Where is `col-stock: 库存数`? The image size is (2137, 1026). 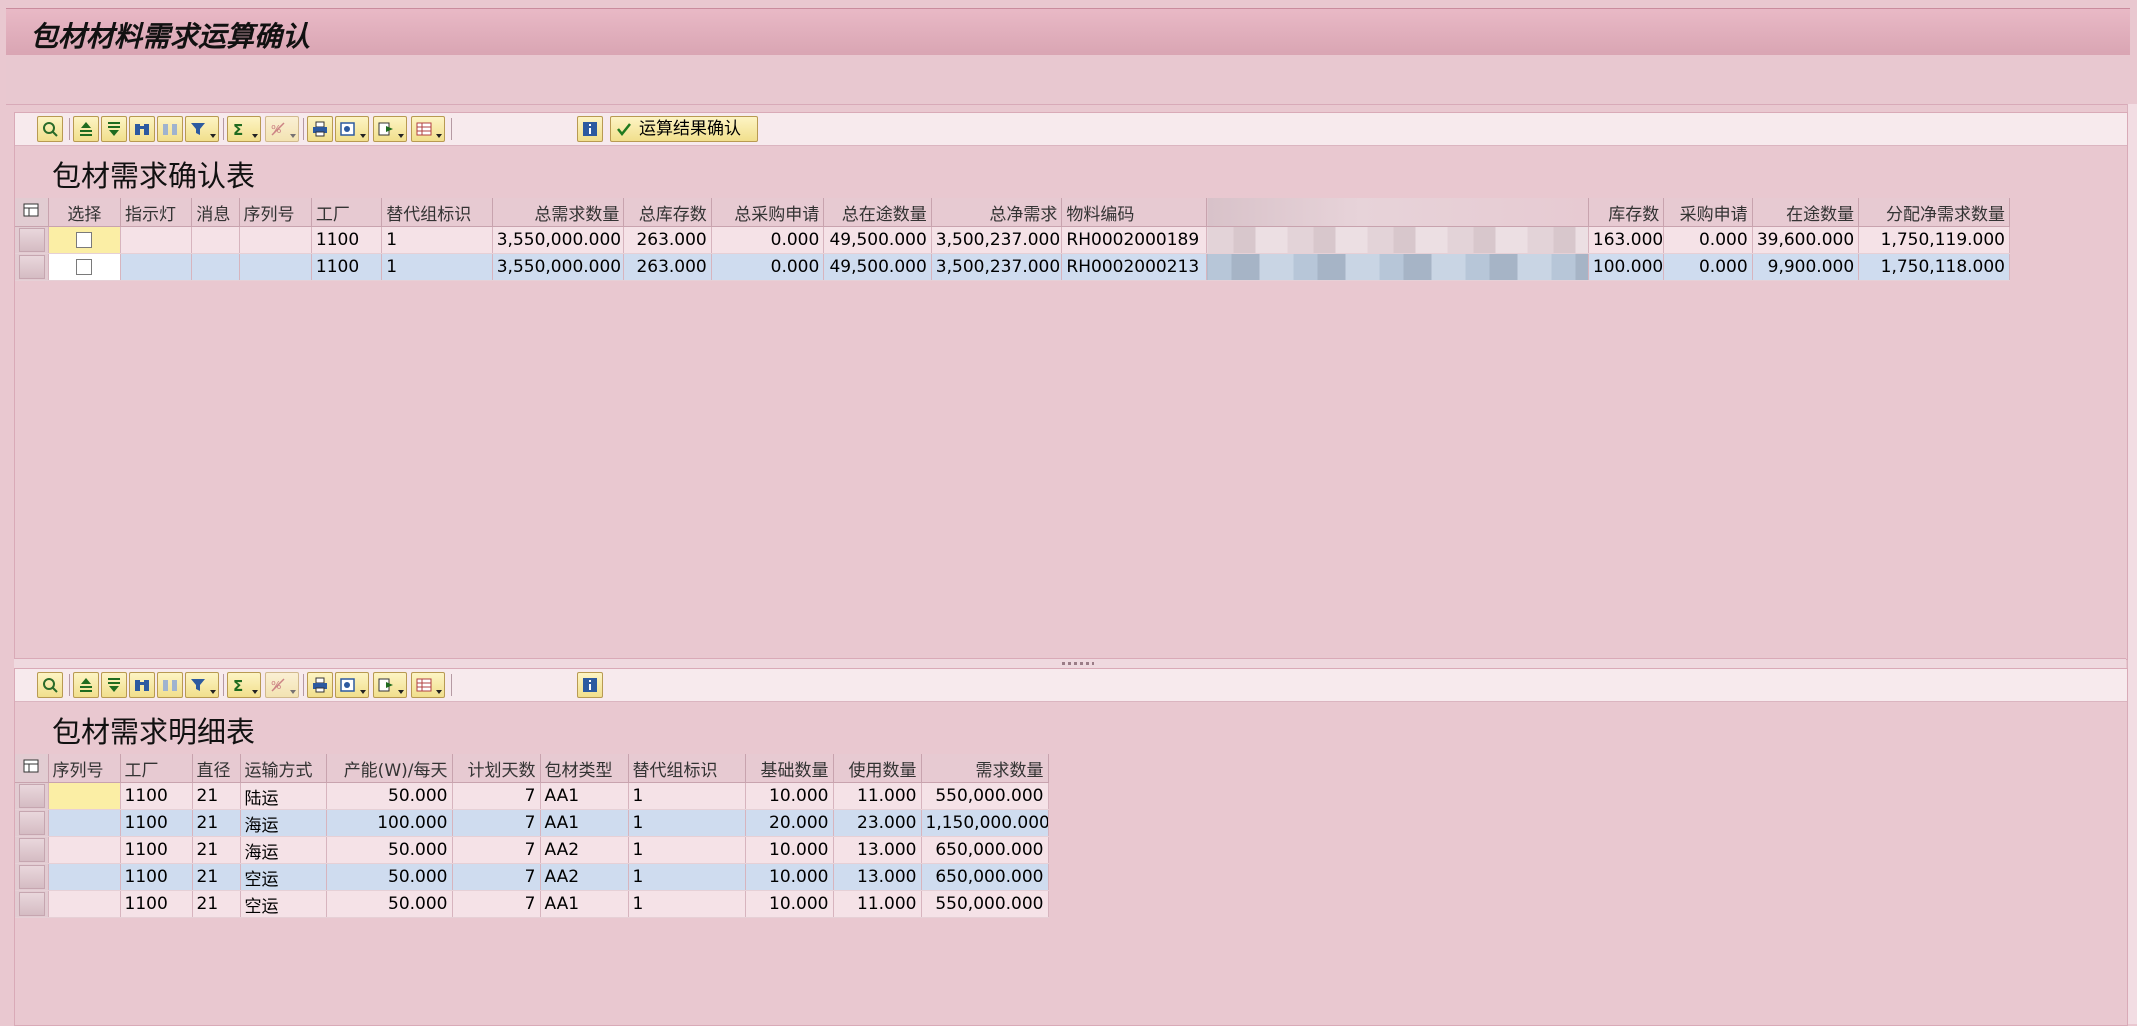
col-stock: 库存数 is located at coordinates (1626, 212).